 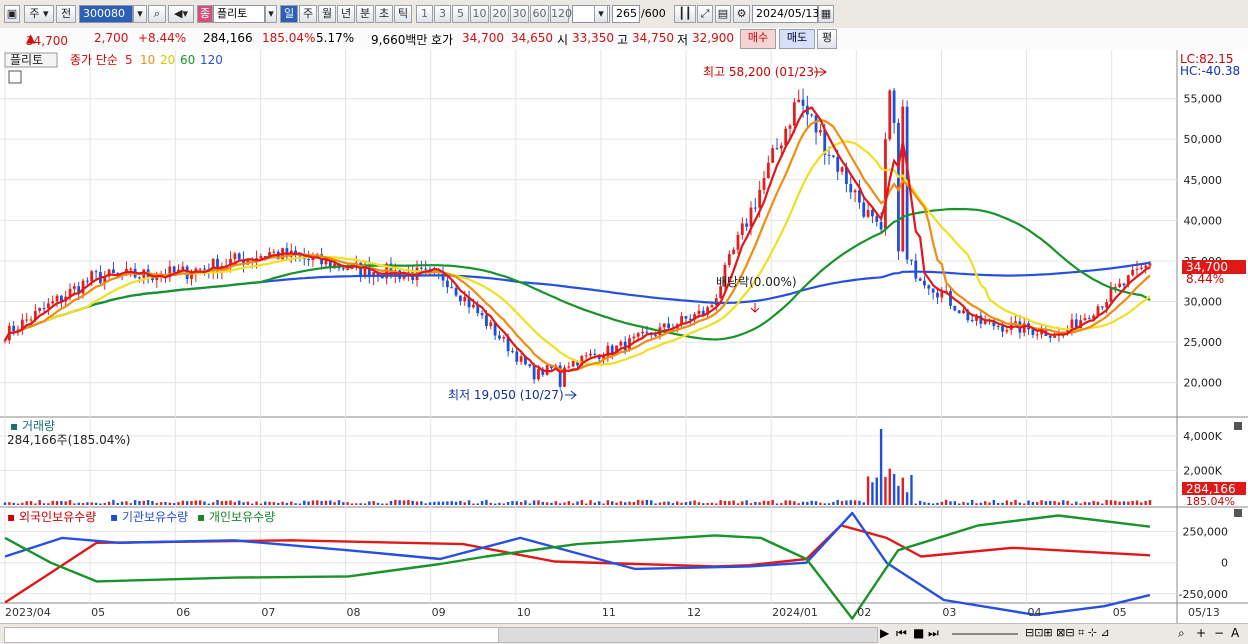 I want to click on speed-slider, so click(x=985, y=634).